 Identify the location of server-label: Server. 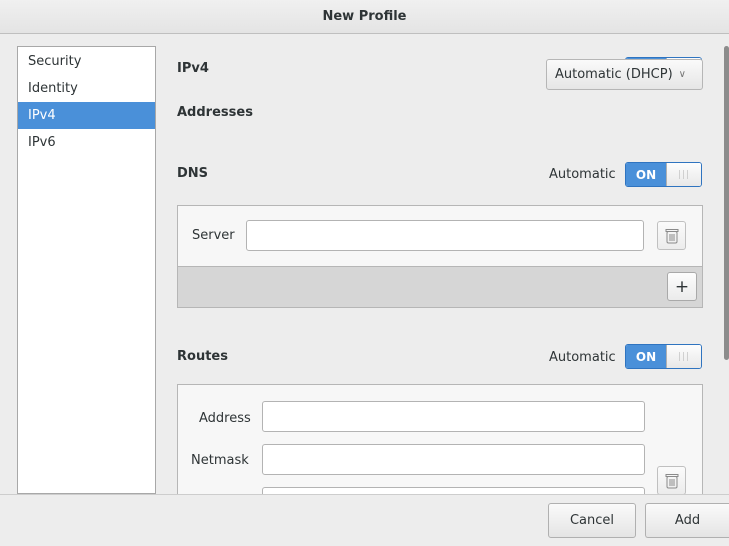
(213, 235).